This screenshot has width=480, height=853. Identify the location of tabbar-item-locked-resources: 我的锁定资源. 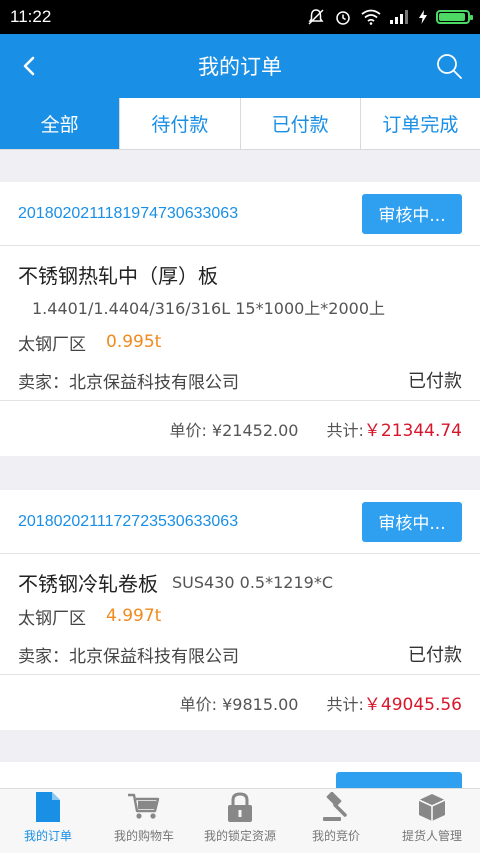
(240, 821).